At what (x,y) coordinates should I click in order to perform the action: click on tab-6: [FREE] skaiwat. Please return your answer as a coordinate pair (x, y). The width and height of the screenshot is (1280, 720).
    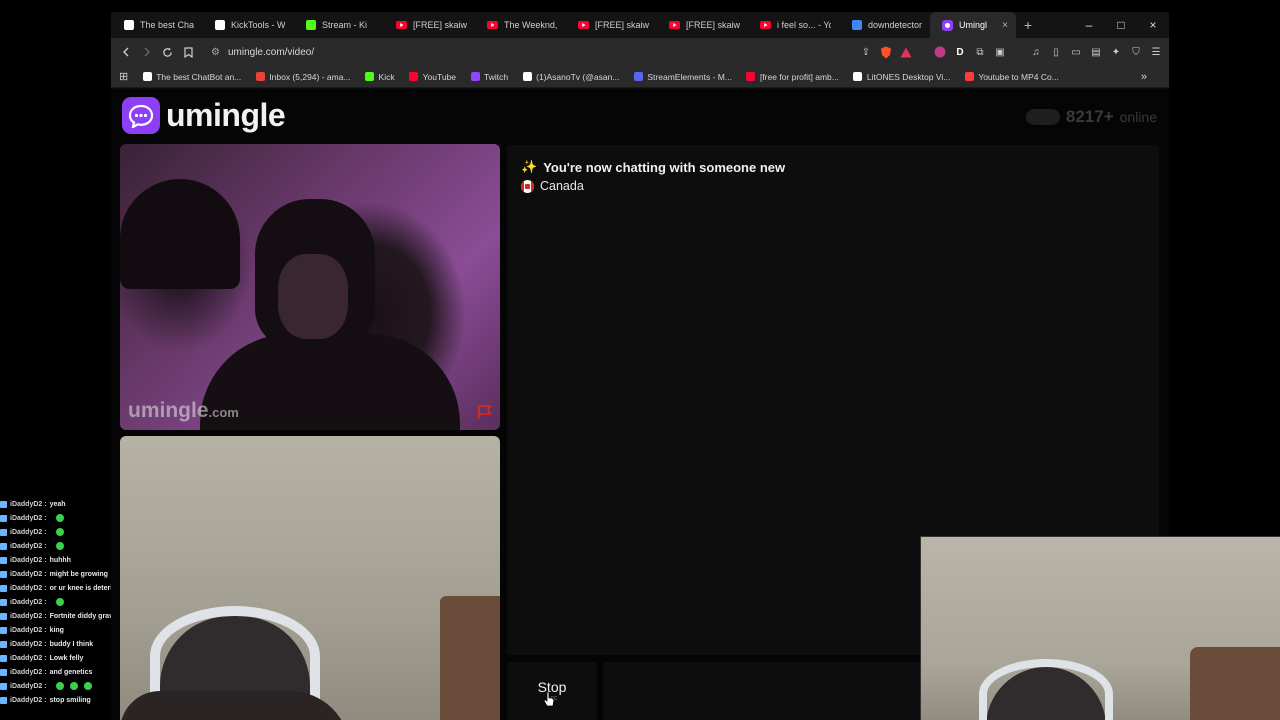
    Looking at the image, I should click on (702, 25).